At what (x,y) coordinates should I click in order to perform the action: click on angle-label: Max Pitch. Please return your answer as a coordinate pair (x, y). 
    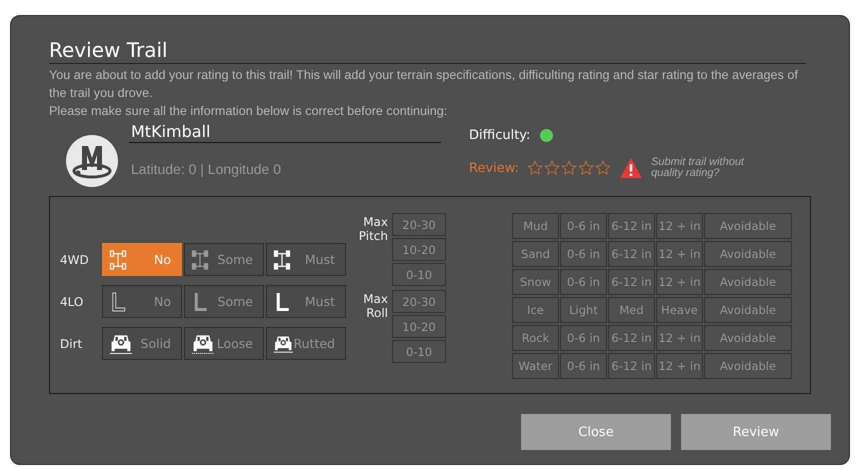
    Looking at the image, I should click on (373, 229).